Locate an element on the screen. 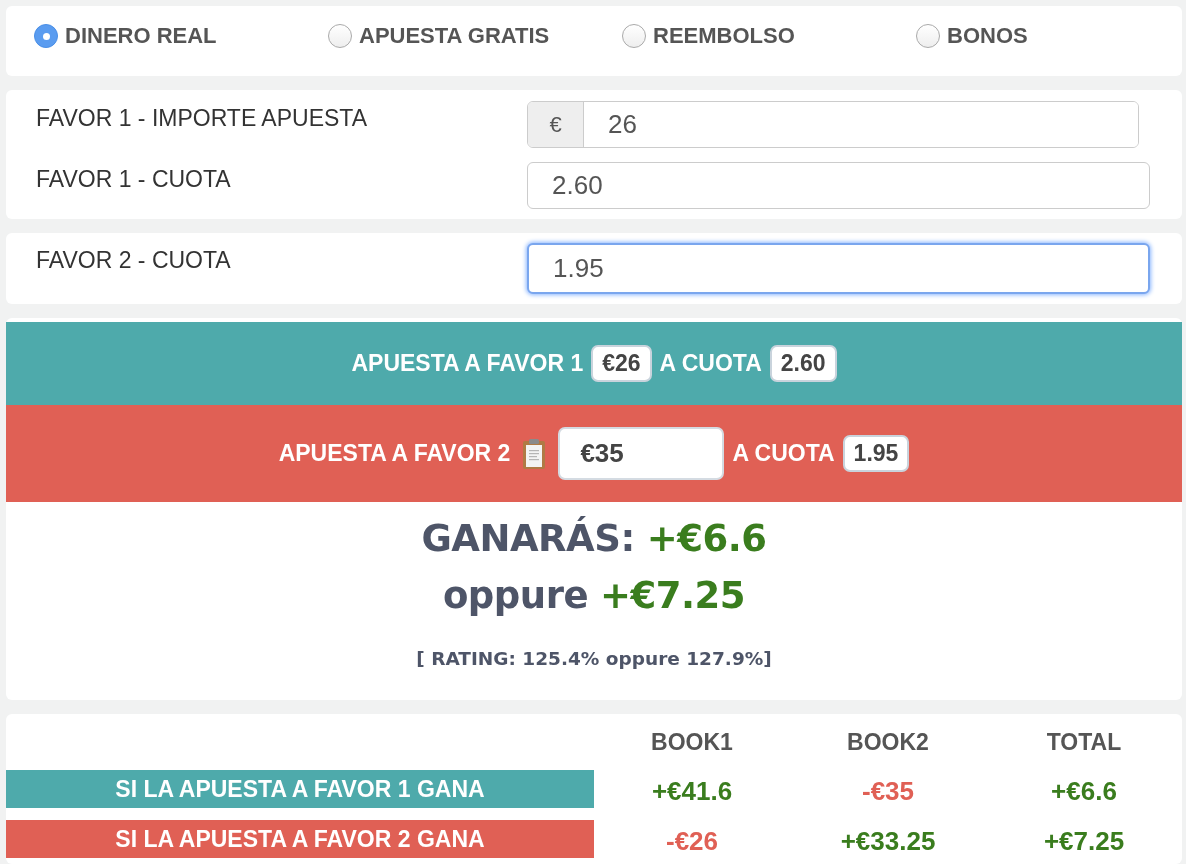 The width and height of the screenshot is (1186, 864). outcome-label: SI LA APUESTA A FAVOR 2 GANA is located at coordinates (300, 839).